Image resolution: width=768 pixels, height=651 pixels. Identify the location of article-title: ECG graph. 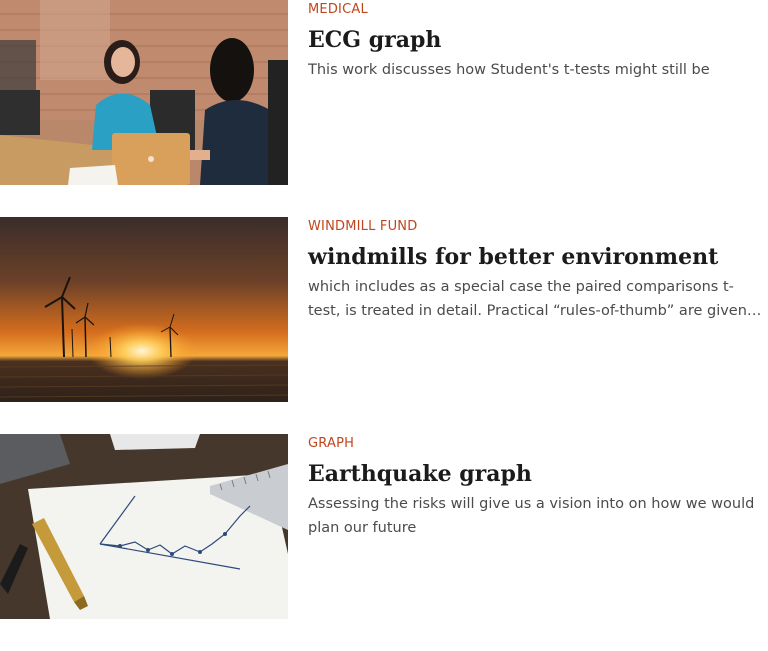
(537, 40).